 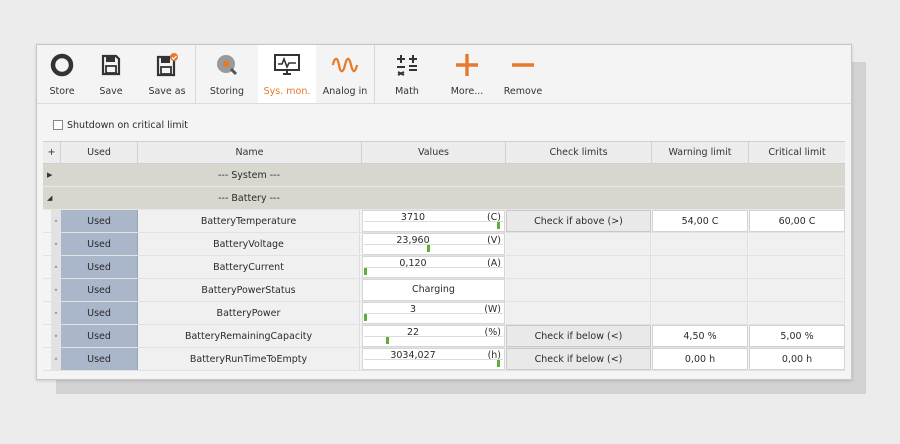 What do you see at coordinates (434, 152) in the screenshot?
I see `header-values: Values` at bounding box center [434, 152].